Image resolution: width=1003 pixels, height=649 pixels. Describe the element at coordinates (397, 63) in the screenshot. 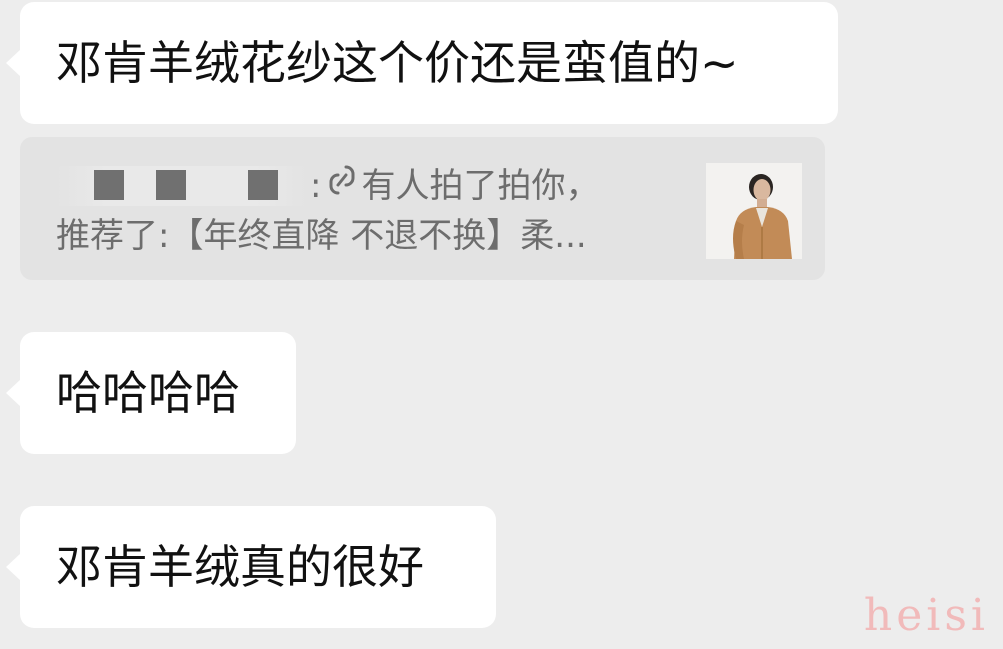

I see `message-text: 邓肯羊绒花纱这个价还是蛮值的~` at that location.